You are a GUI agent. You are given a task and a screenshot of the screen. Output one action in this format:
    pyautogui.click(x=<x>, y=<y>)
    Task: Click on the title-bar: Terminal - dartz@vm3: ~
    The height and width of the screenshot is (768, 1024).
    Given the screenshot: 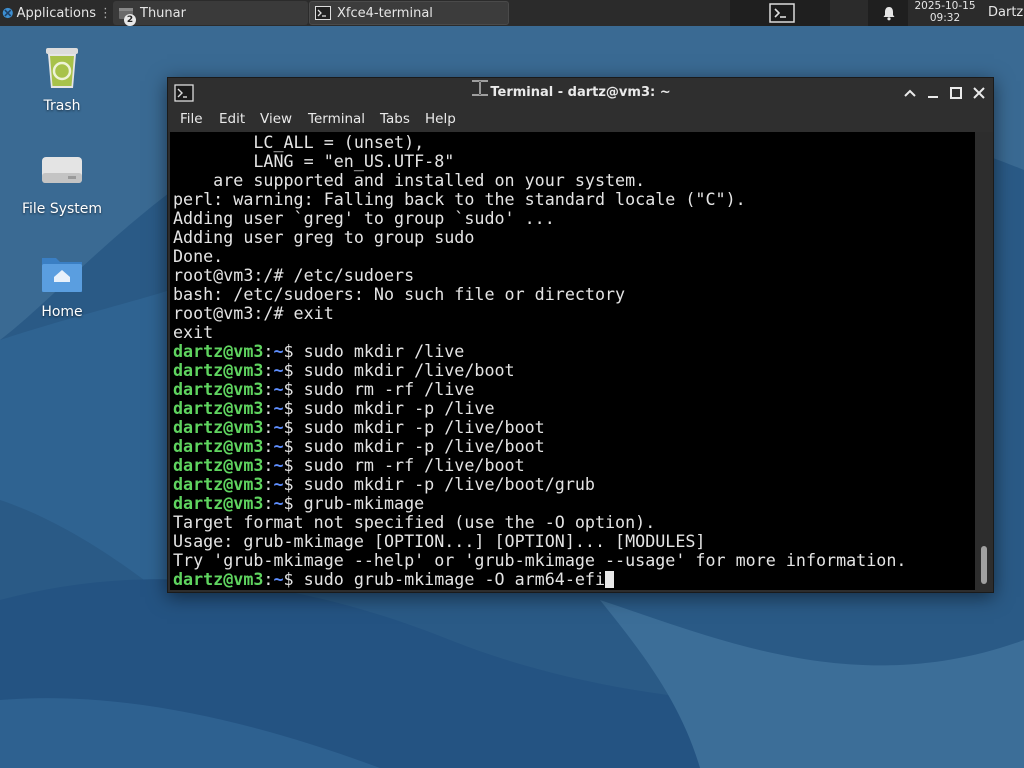 What is the action you would take?
    pyautogui.click(x=580, y=93)
    